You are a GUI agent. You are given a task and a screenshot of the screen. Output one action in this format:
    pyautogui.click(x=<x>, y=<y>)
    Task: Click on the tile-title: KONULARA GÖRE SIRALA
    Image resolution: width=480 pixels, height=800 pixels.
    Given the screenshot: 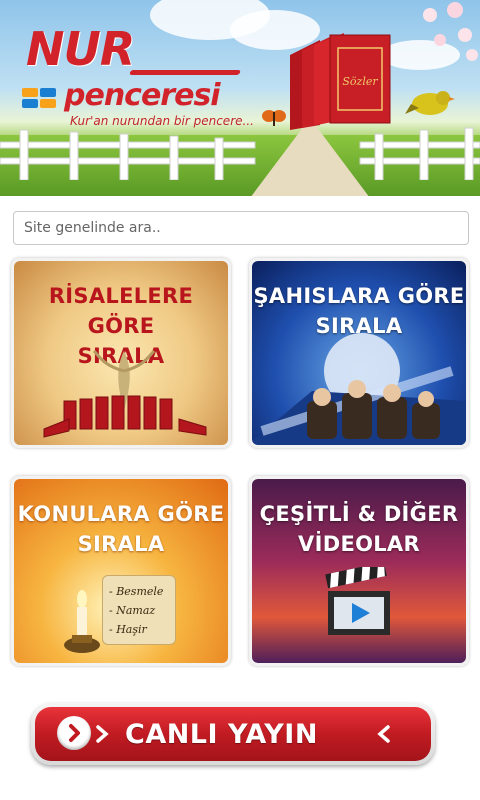 What is the action you would take?
    pyautogui.click(x=121, y=529)
    